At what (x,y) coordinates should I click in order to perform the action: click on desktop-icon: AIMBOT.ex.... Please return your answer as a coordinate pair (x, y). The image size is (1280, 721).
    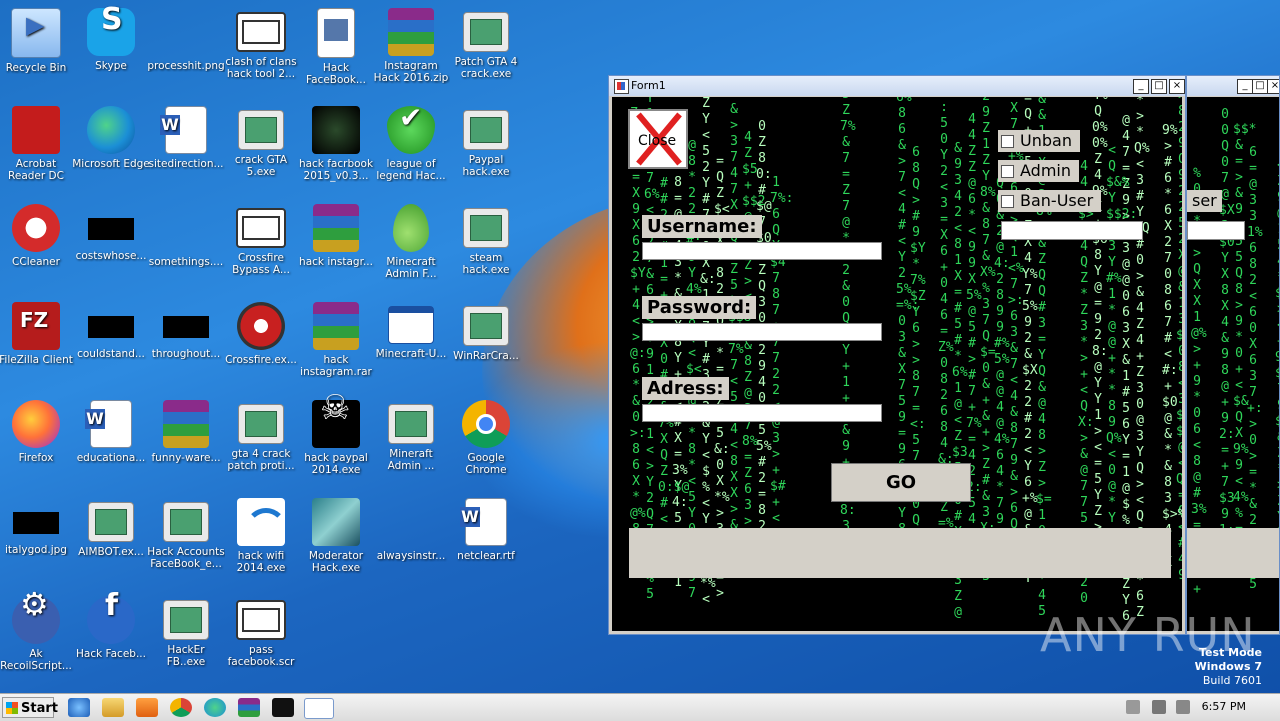
    Looking at the image, I should click on (111, 540).